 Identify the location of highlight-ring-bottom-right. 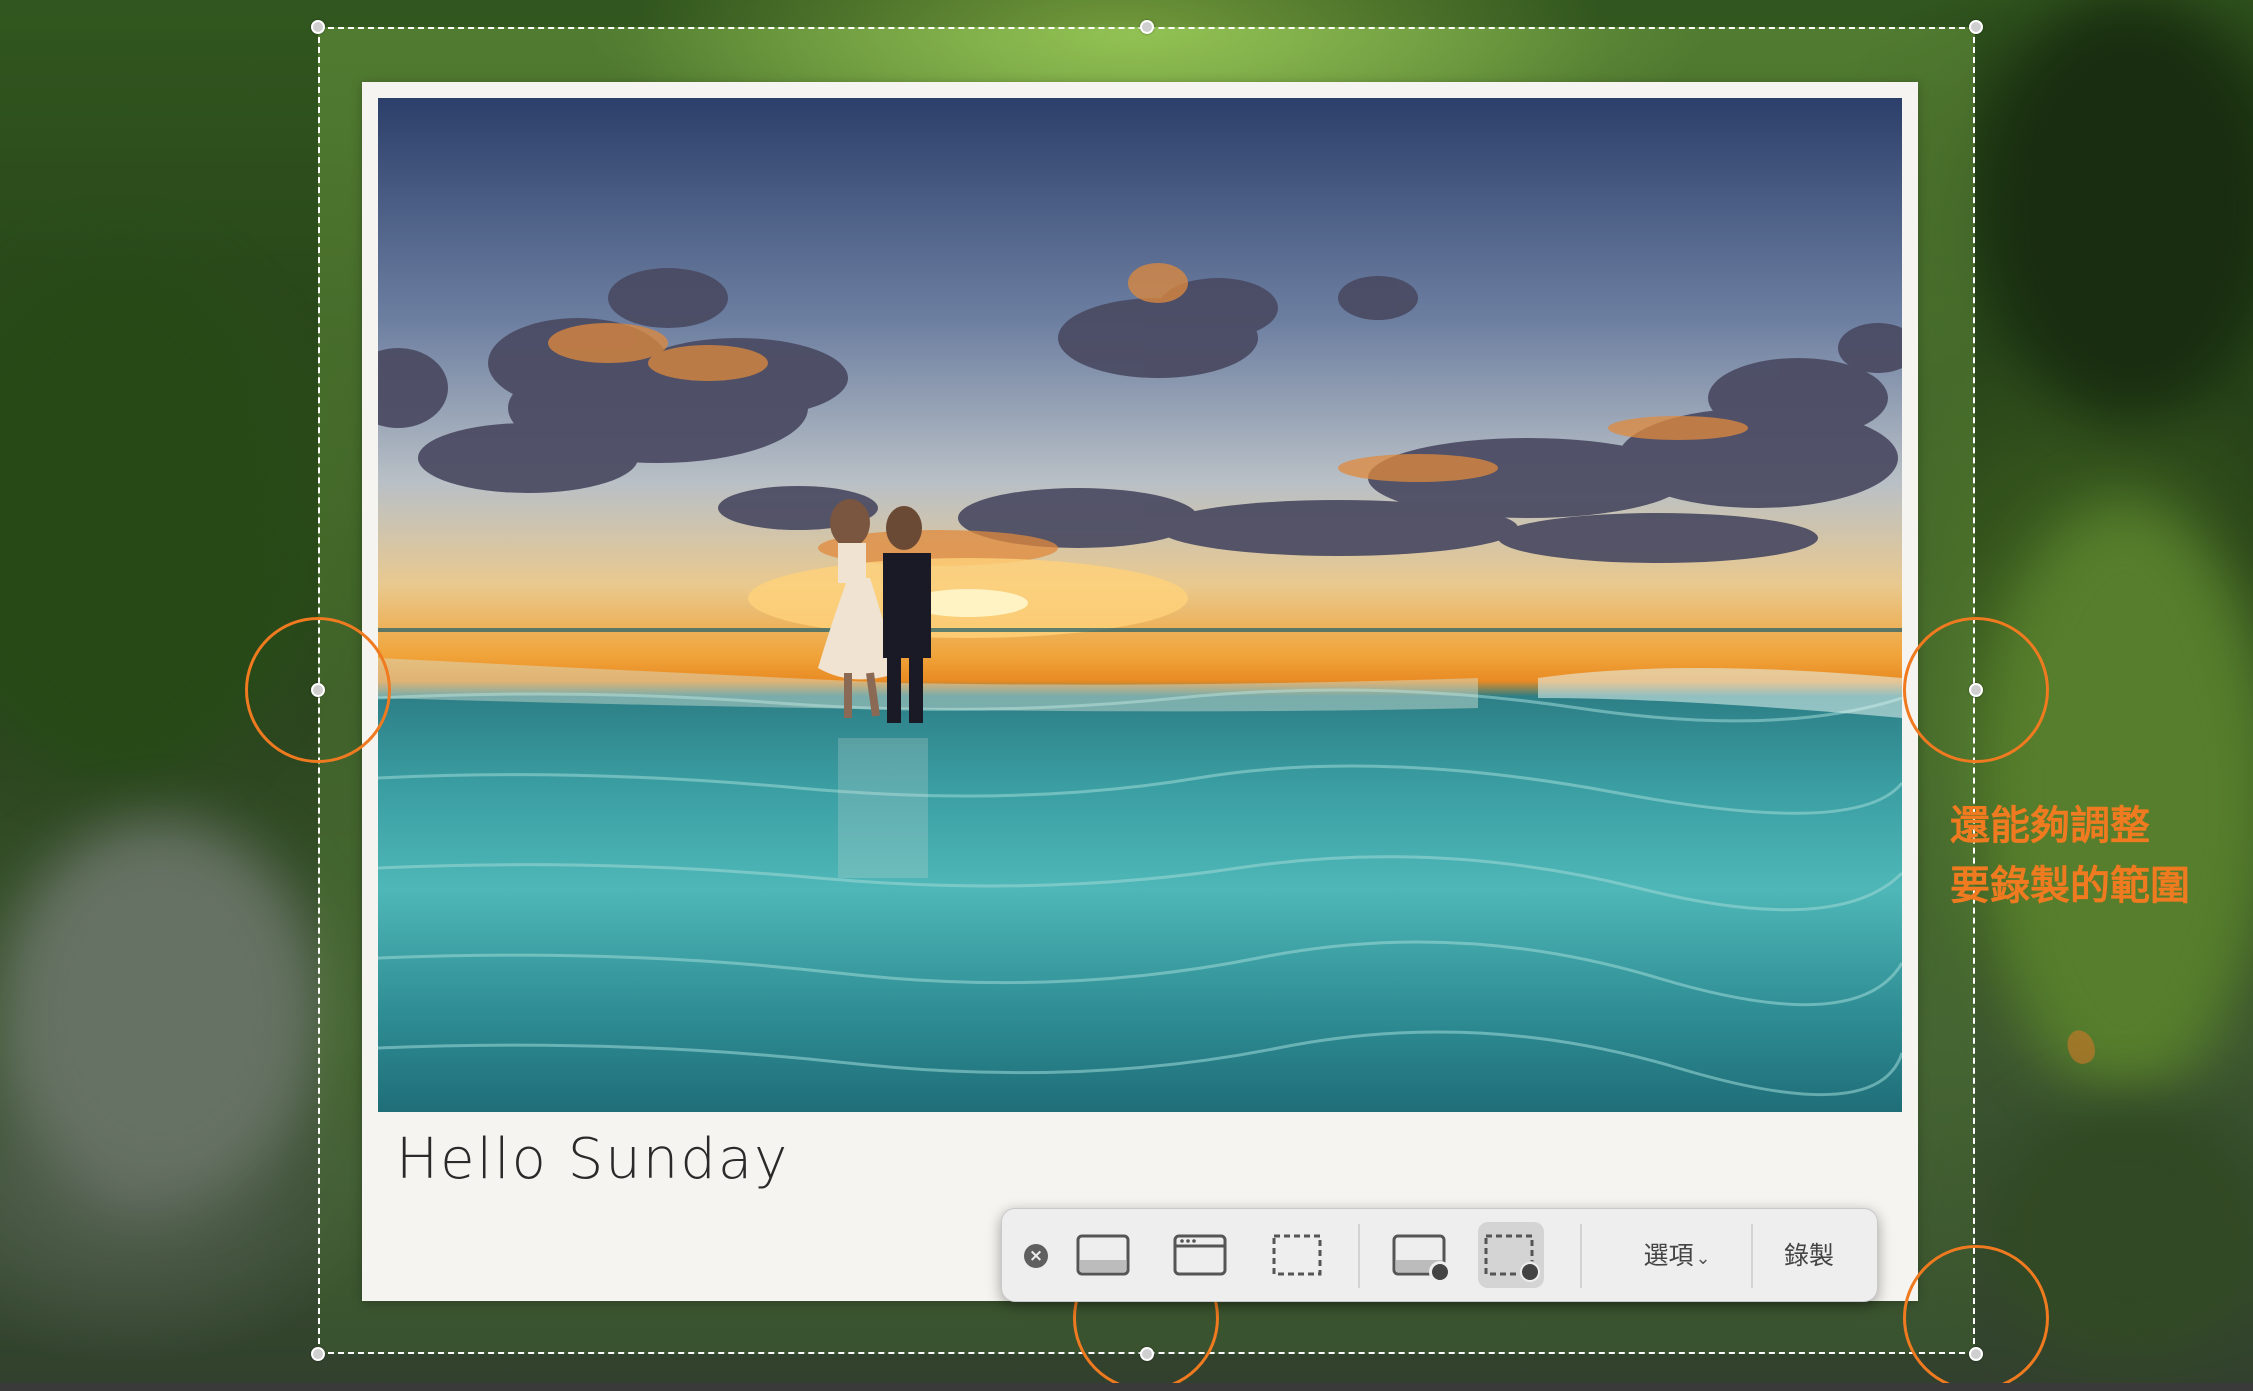
(1976, 1318).